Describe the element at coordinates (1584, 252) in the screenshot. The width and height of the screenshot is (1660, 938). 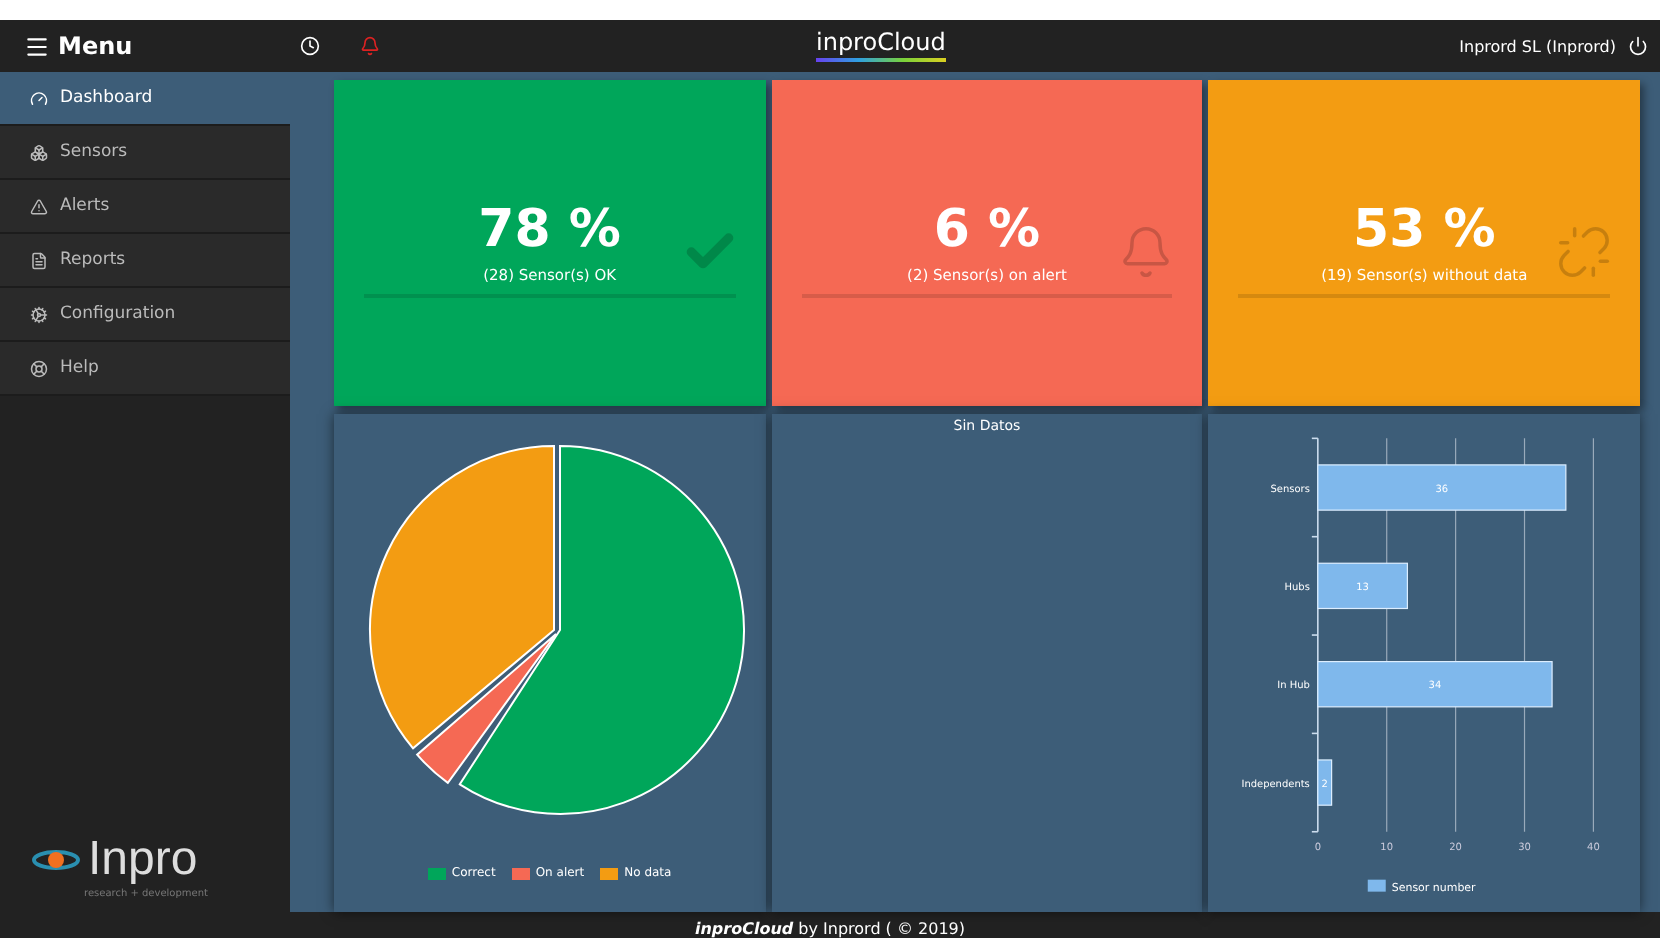
I see `broken-link-icon` at that location.